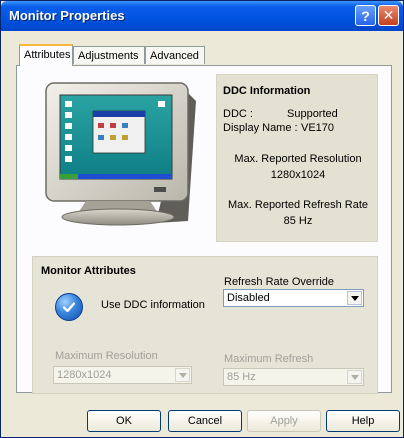 This screenshot has height=438, width=404. I want to click on ddc-label: DDC :, so click(238, 114).